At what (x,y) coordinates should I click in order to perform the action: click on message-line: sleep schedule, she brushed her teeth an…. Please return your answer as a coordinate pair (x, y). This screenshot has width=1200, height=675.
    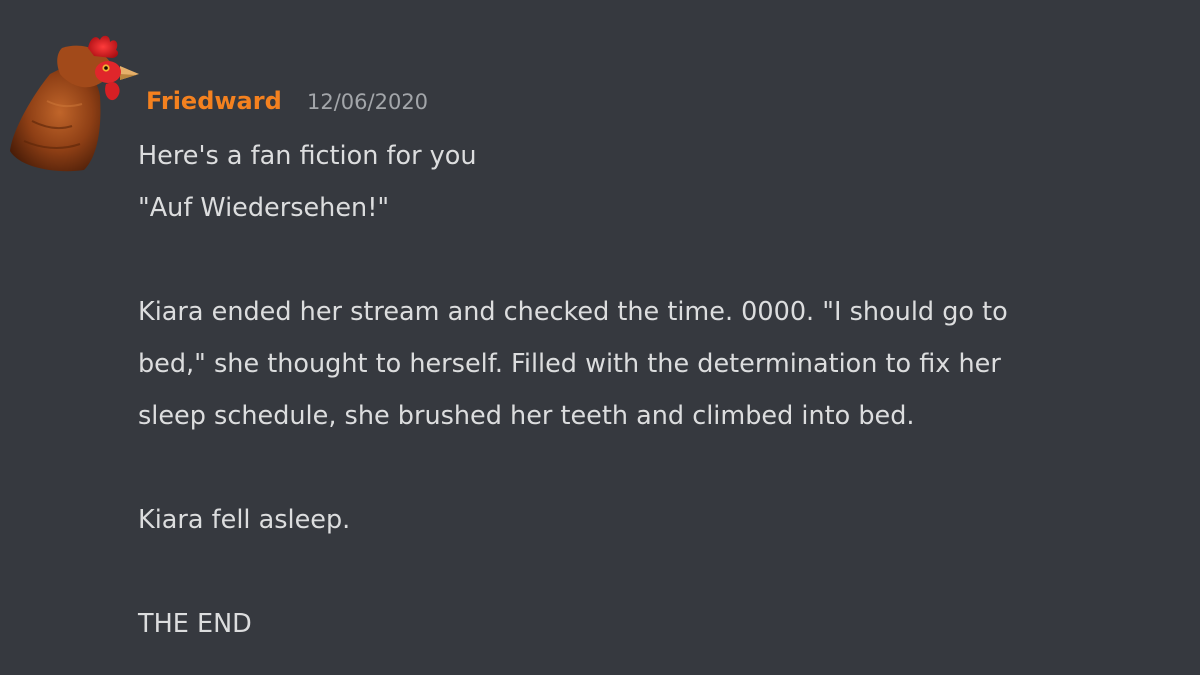
    Looking at the image, I should click on (526, 416).